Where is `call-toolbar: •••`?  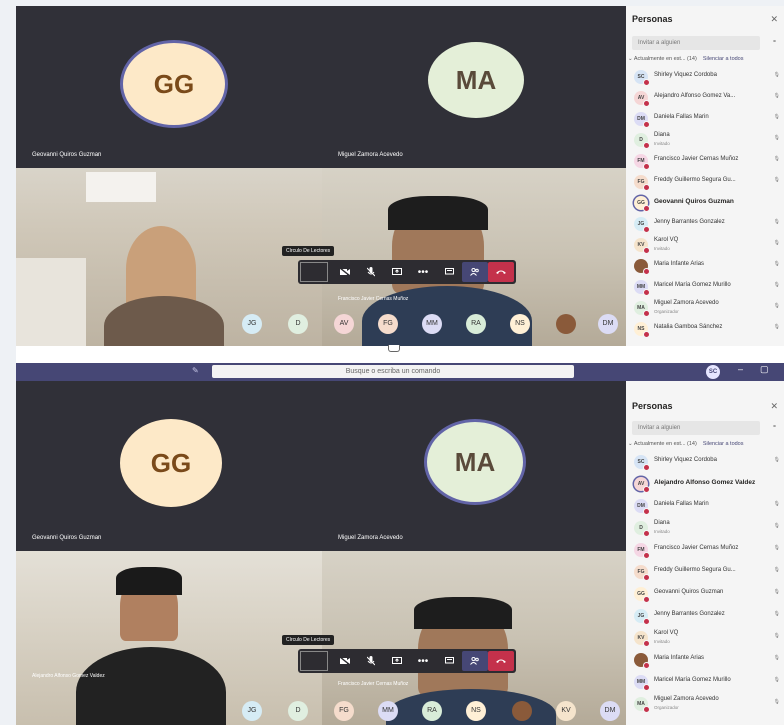 call-toolbar: ••• is located at coordinates (407, 272).